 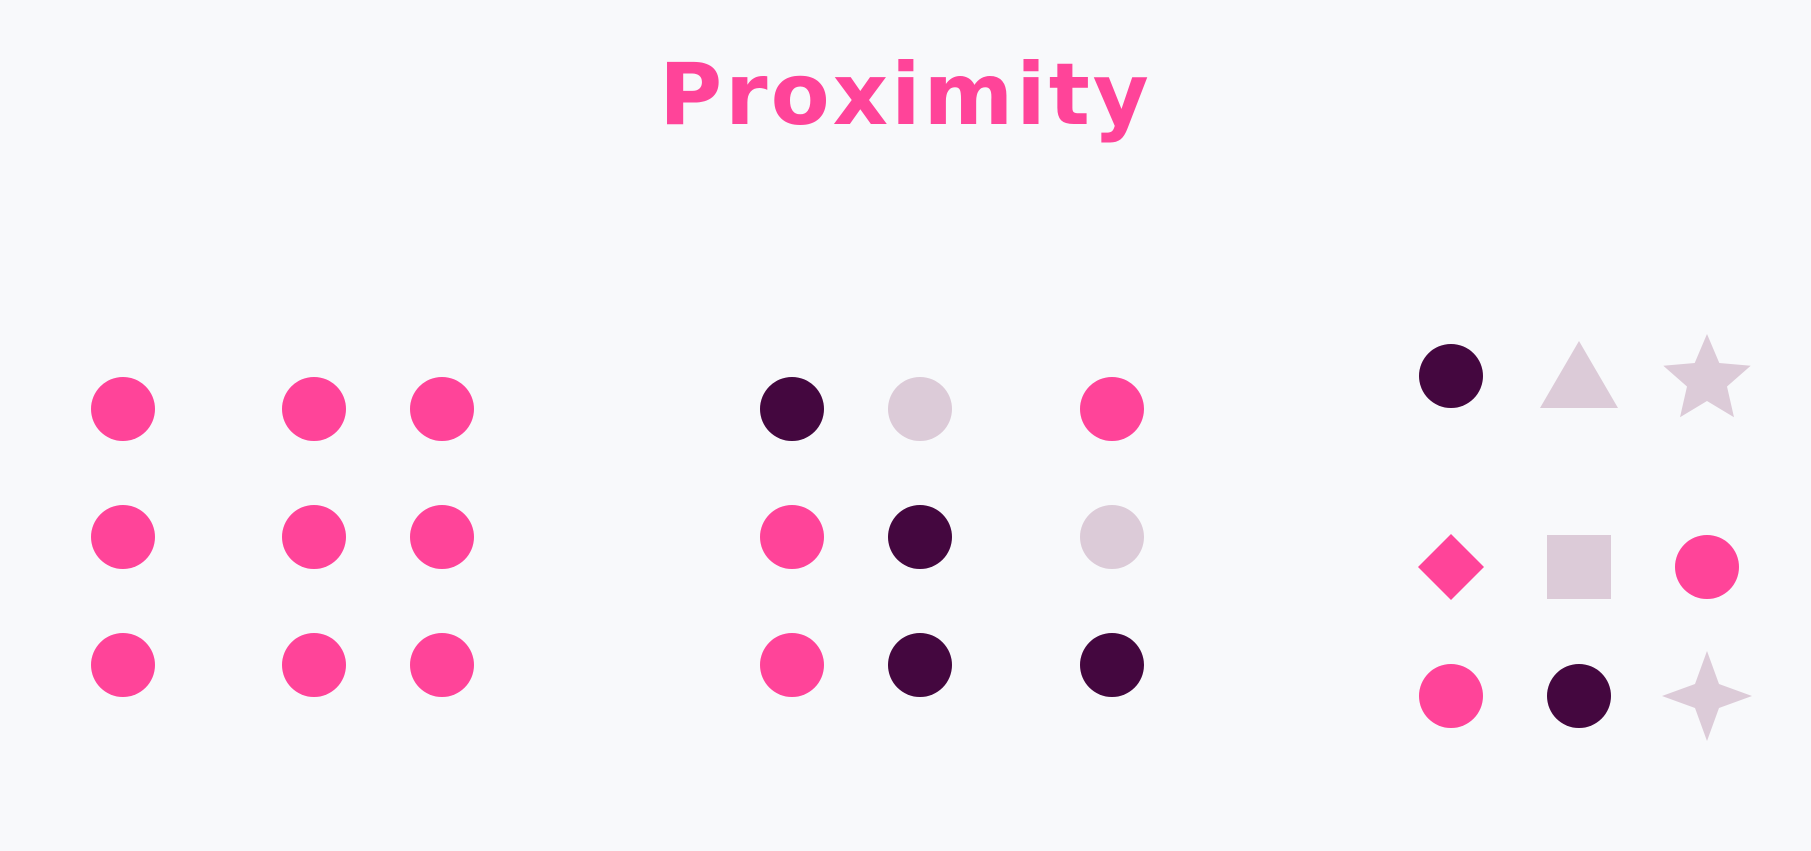 I want to click on group-paired-columns, so click(x=378, y=537).